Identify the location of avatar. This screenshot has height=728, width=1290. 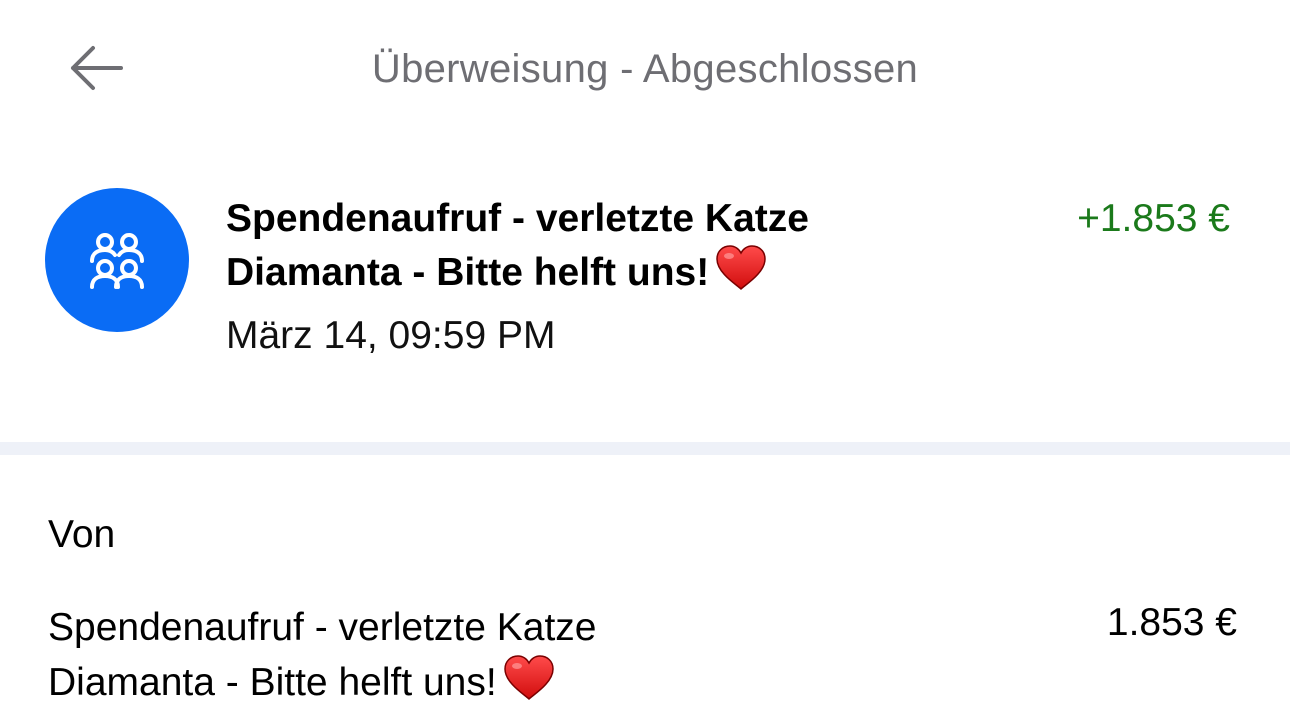
(117, 260).